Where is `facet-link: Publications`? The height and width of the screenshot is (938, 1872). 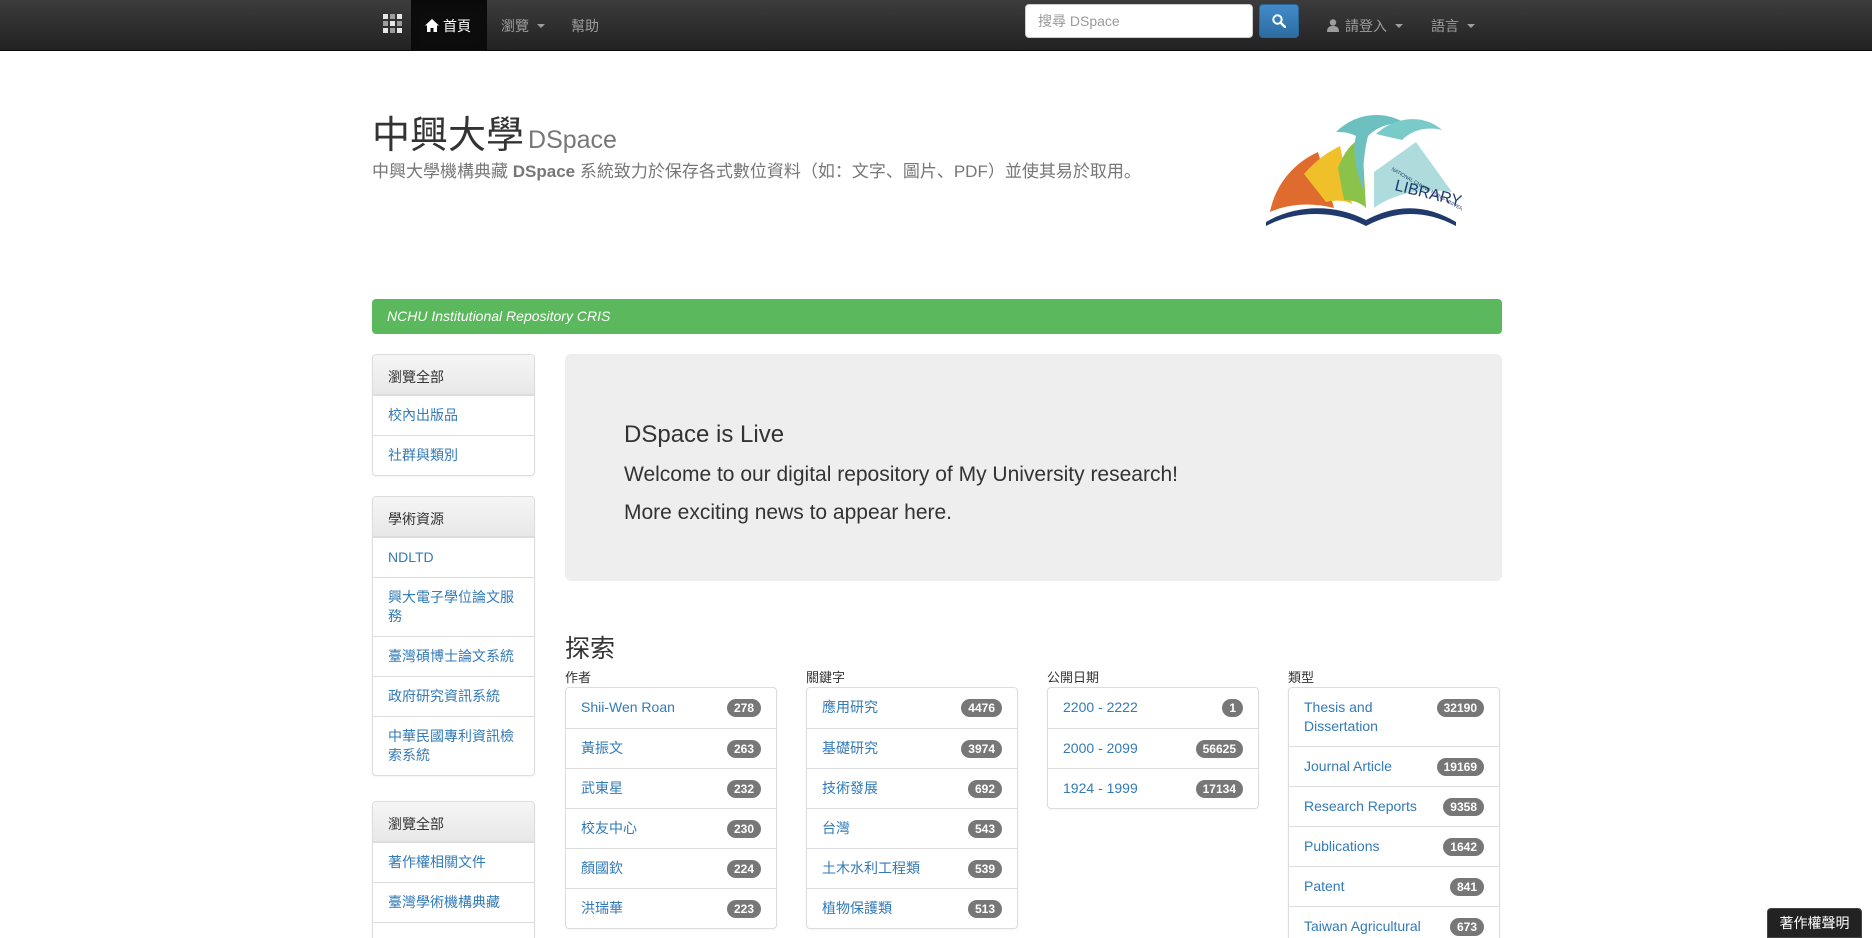 facet-link: Publications is located at coordinates (1342, 846).